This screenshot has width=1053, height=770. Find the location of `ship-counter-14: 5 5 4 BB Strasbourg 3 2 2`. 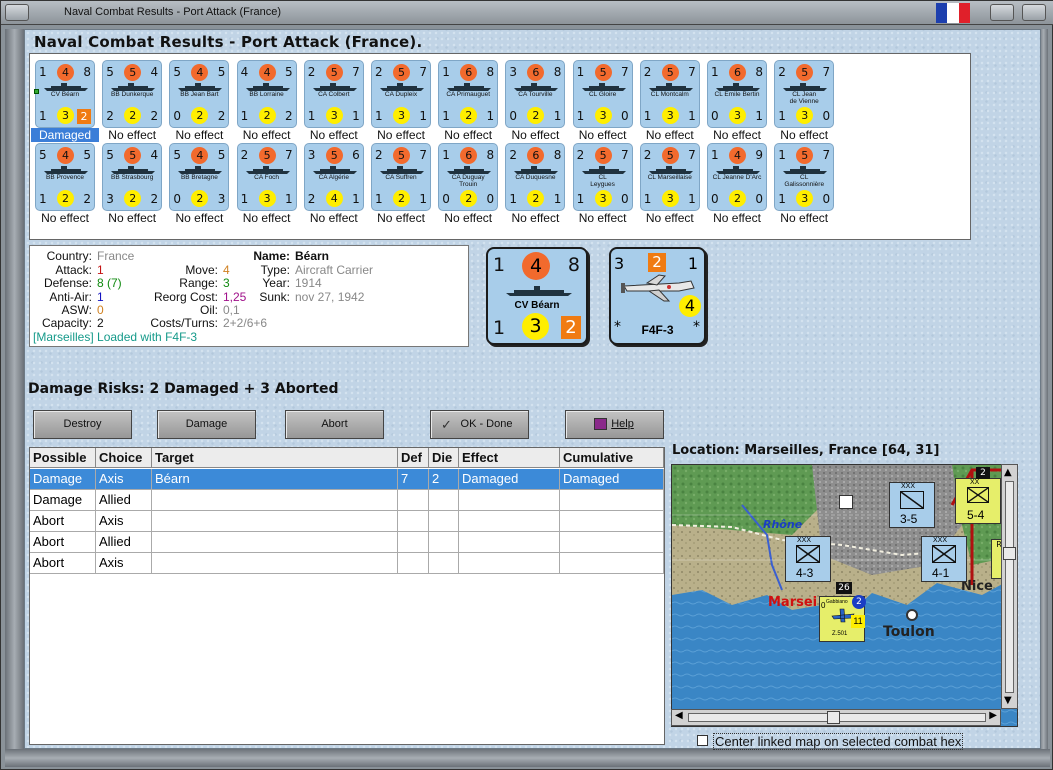

ship-counter-14: 5 5 4 BB Strasbourg 3 2 2 is located at coordinates (132, 177).